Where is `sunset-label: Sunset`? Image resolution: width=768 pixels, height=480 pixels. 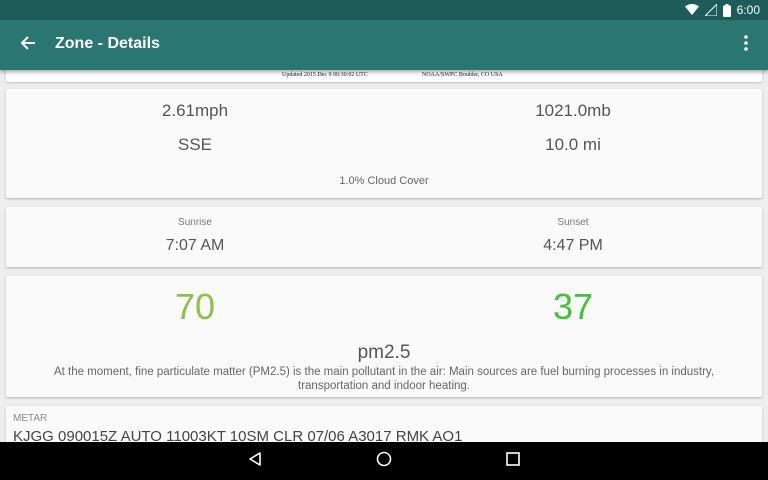 sunset-label: Sunset is located at coordinates (573, 222).